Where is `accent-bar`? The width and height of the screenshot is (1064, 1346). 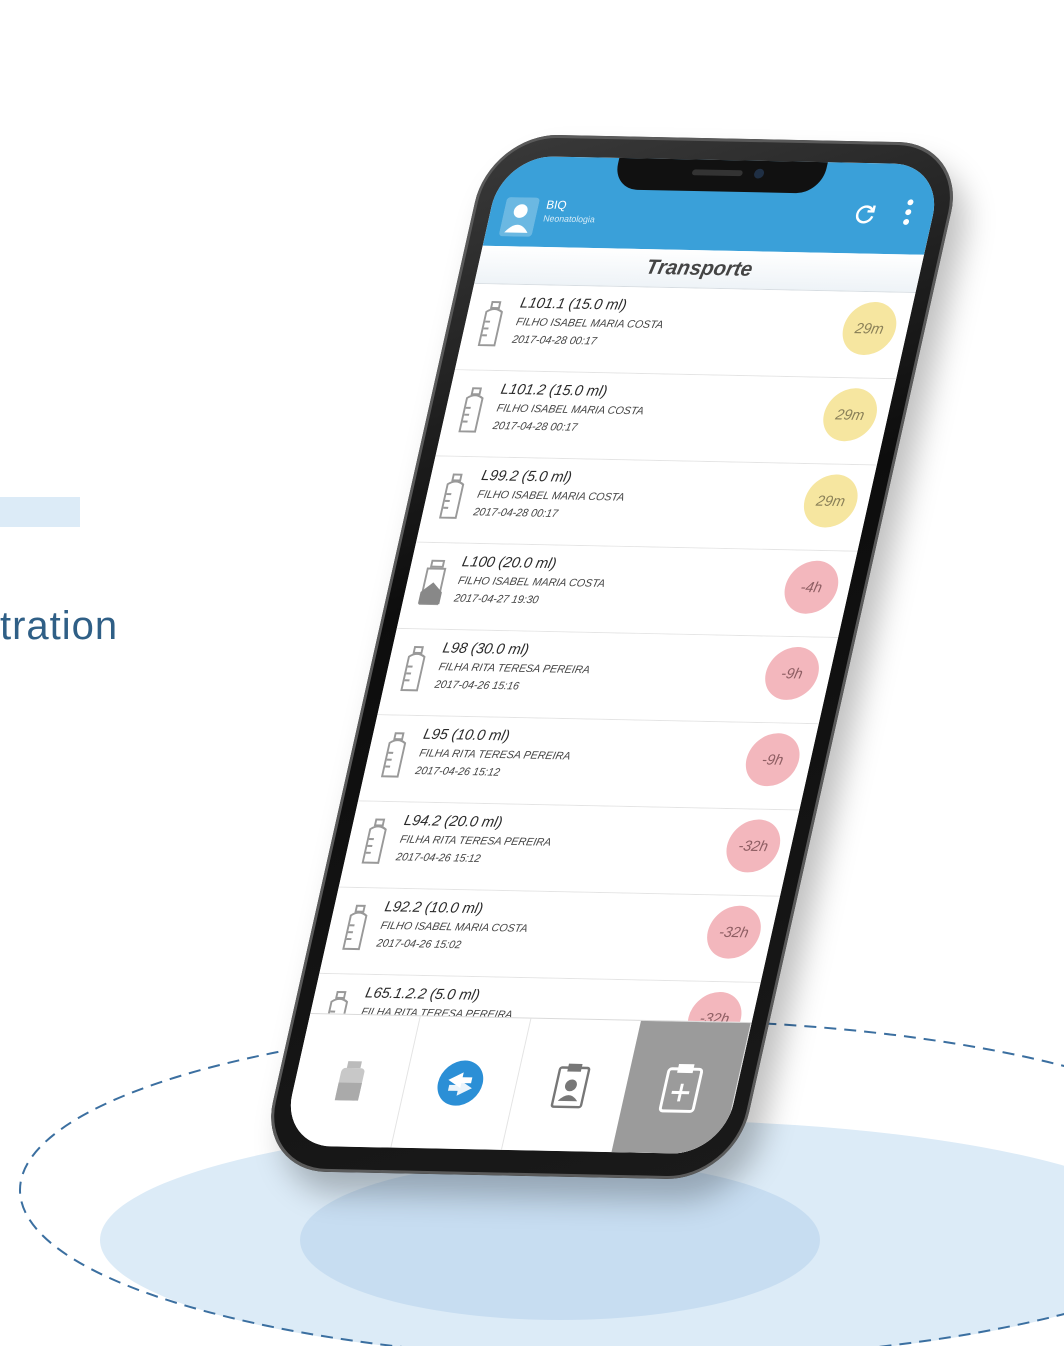
accent-bar is located at coordinates (40, 512).